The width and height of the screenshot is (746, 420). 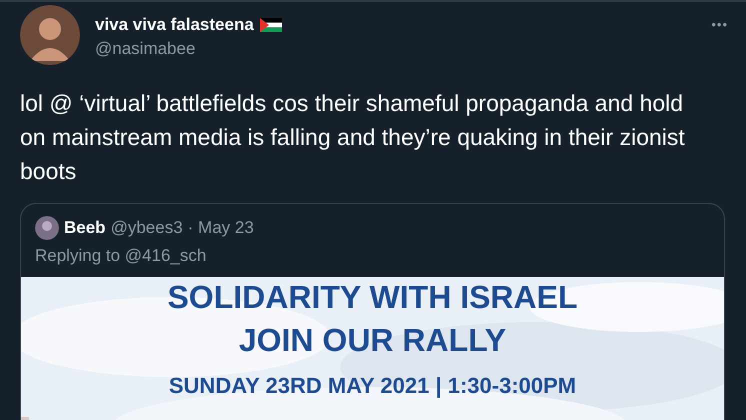 What do you see at coordinates (393, 49) in the screenshot?
I see `username: @nasimabee` at bounding box center [393, 49].